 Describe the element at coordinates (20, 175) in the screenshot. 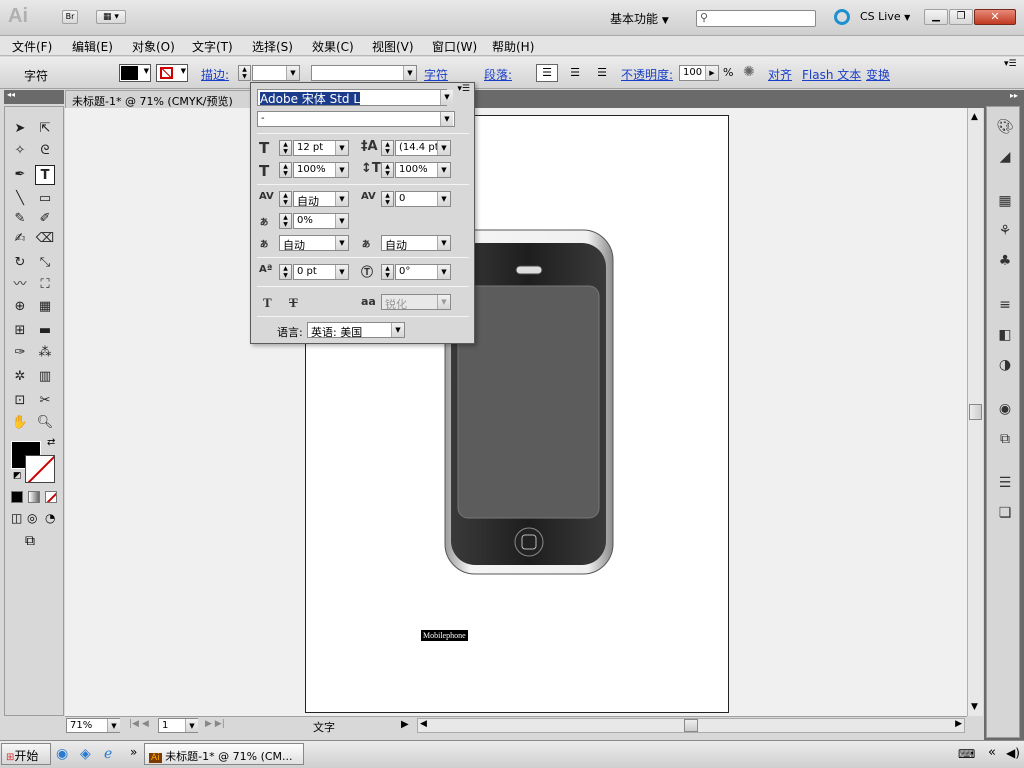

I see `pen-tool: ✒` at that location.